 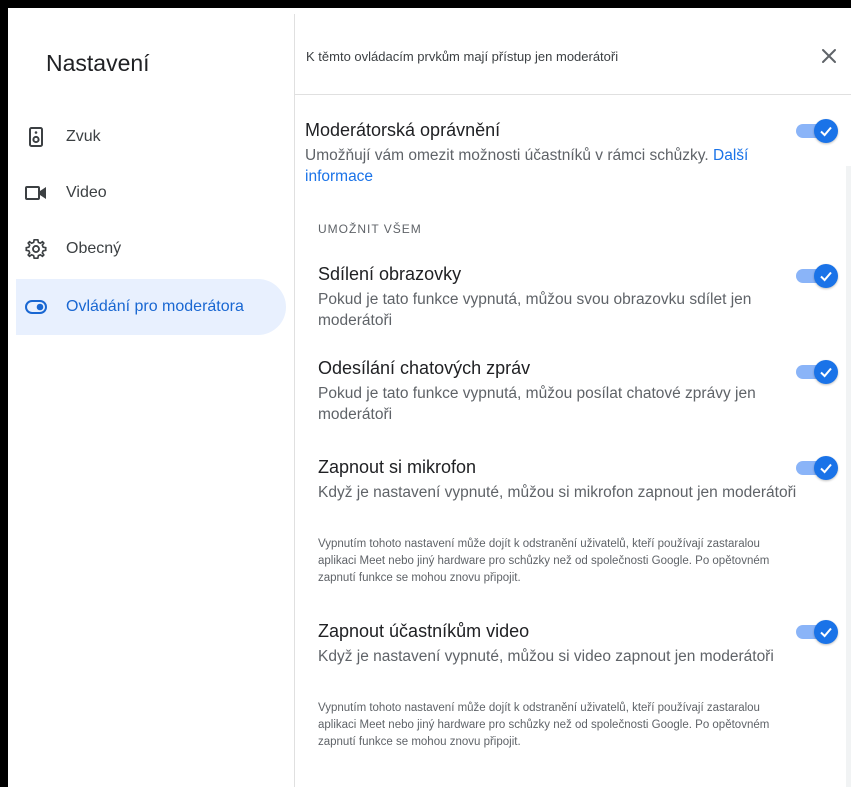 I want to click on window-frame-top, so click(x=425, y=4).